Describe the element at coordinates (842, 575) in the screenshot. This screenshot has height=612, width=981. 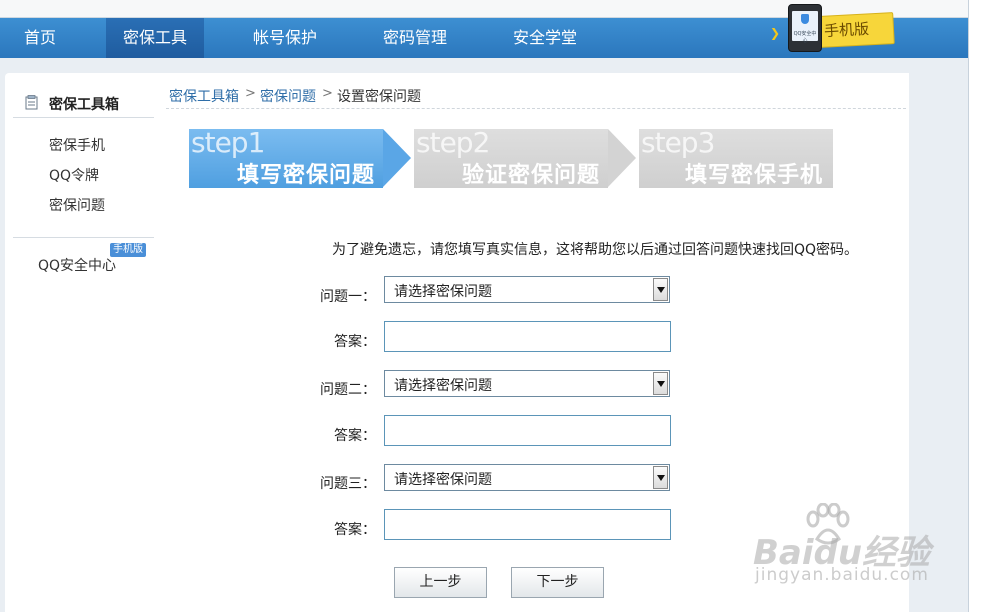
I see `watermark-url: jingyan.baidu.com` at that location.